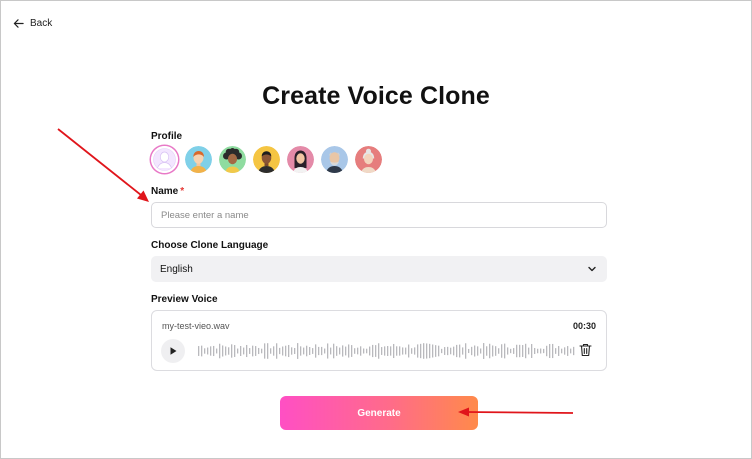  What do you see at coordinates (379, 215) in the screenshot?
I see `name-input` at bounding box center [379, 215].